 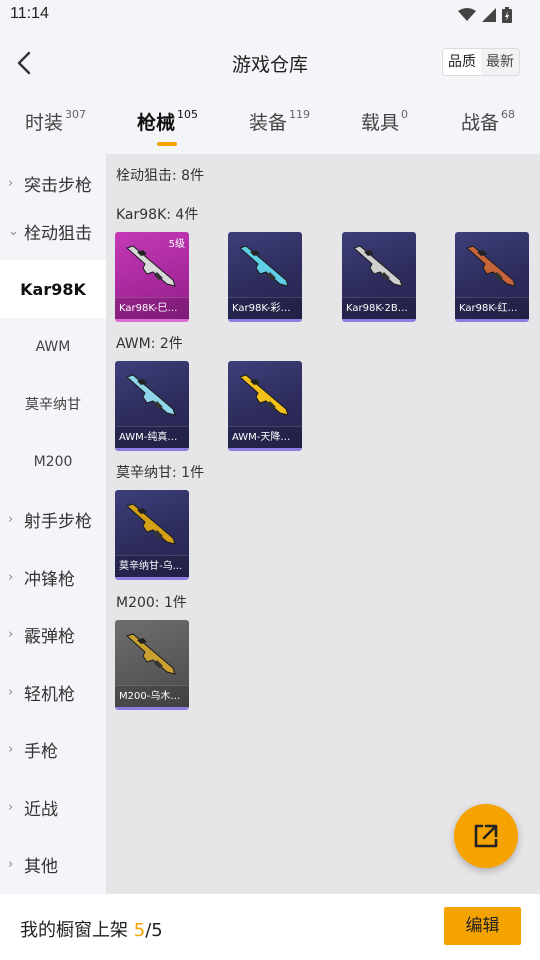 What do you see at coordinates (489, 15) in the screenshot?
I see `signal-icon` at bounding box center [489, 15].